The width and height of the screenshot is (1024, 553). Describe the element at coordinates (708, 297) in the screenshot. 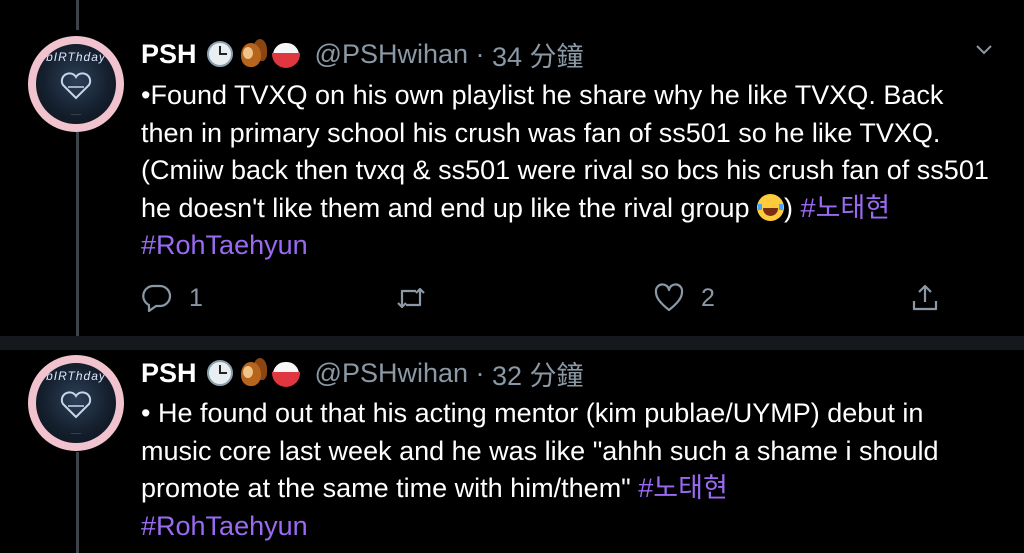

I see `like-count: 2` at that location.